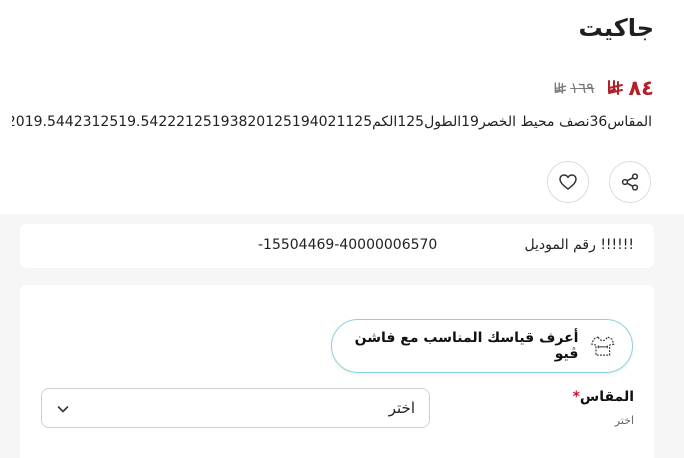  I want to click on size-hint: اختر, so click(624, 420).